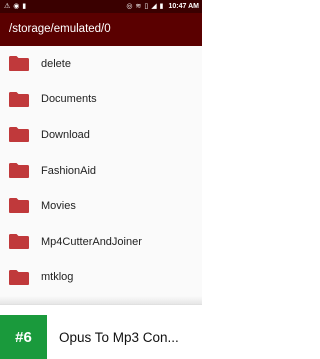 The height and width of the screenshot is (359, 320). I want to click on folder-name: Documents, so click(69, 99).